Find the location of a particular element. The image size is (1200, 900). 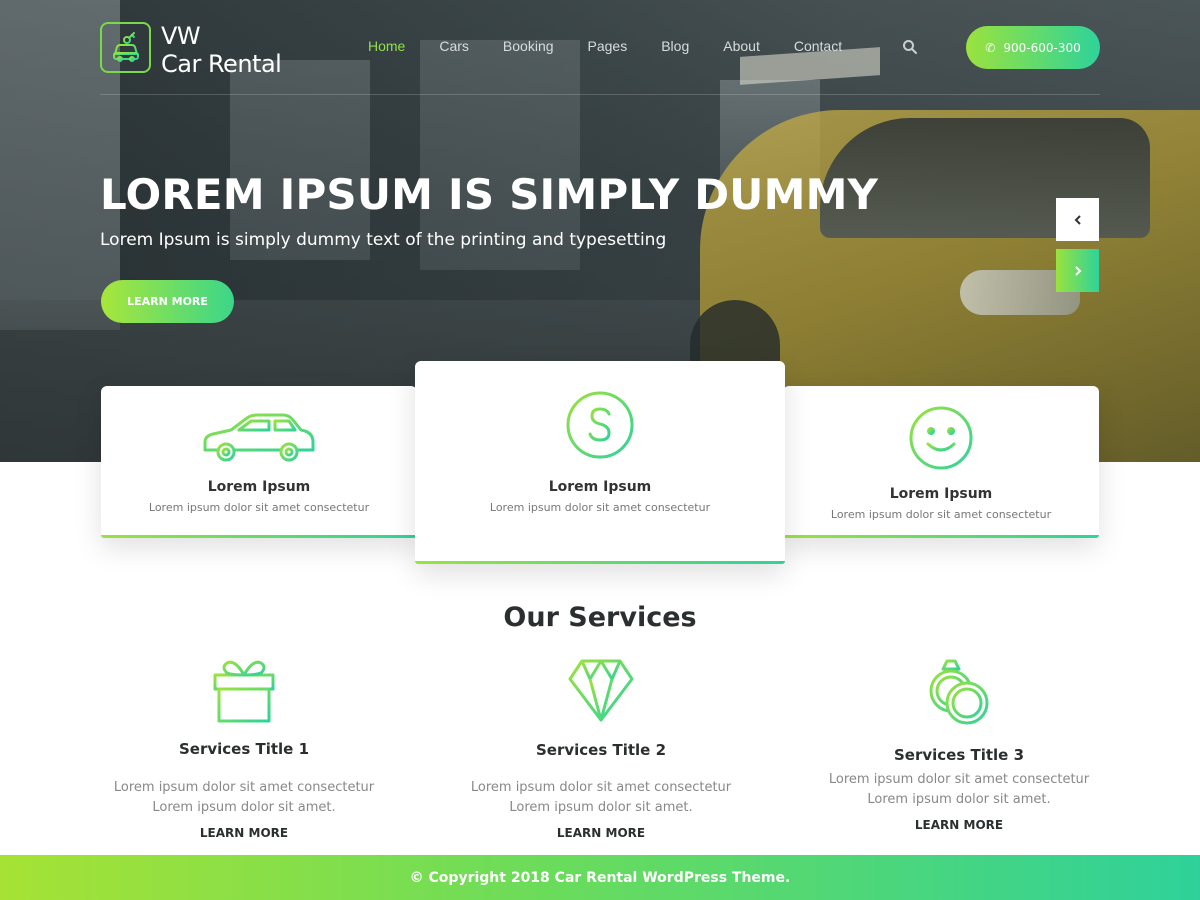

rings-icon is located at coordinates (959, 695).